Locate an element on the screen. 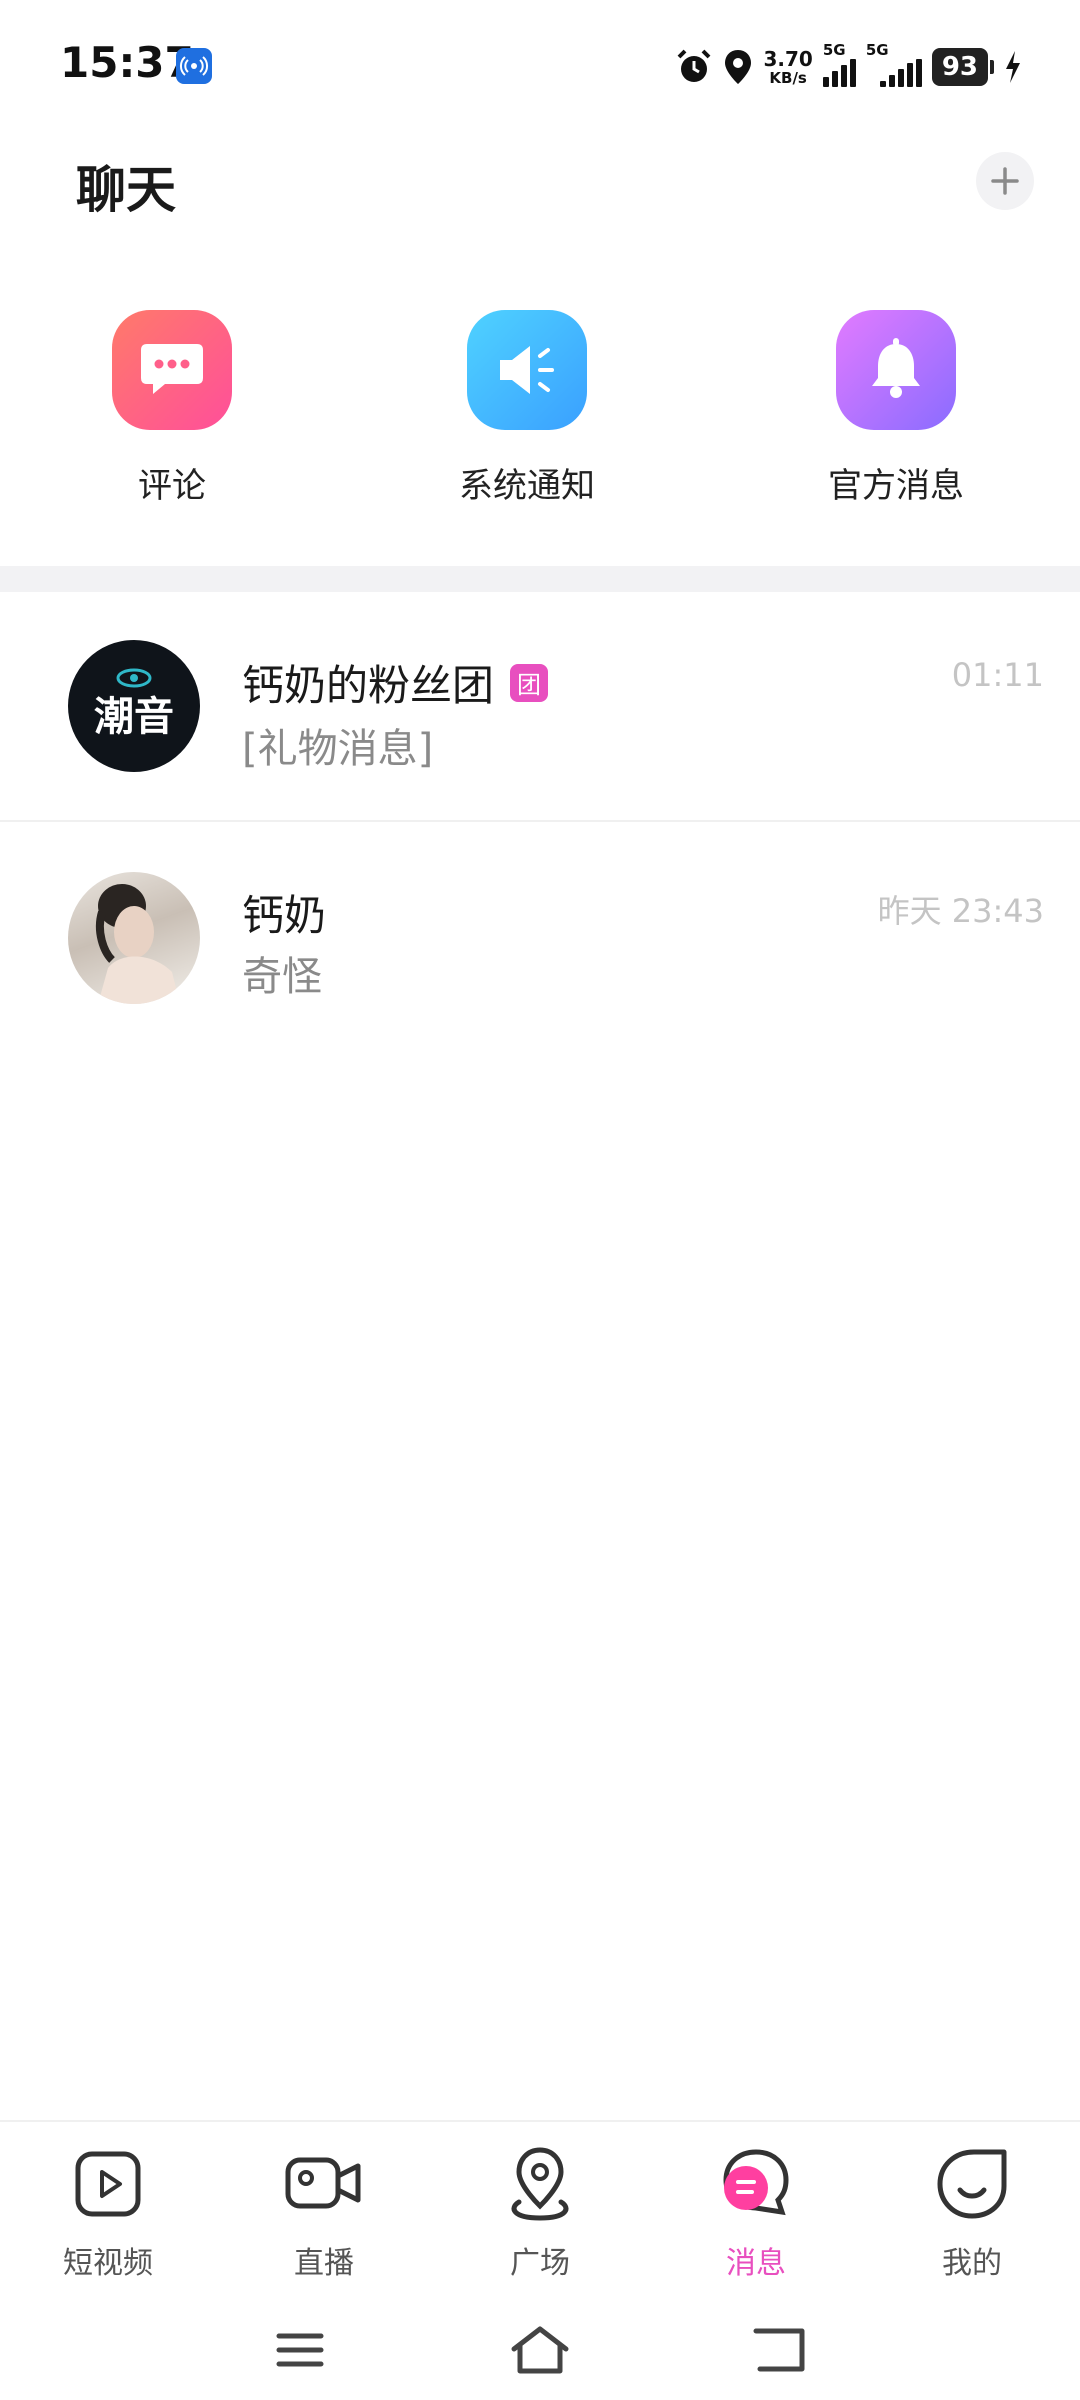  user-photo-icon is located at coordinates (137, 944).